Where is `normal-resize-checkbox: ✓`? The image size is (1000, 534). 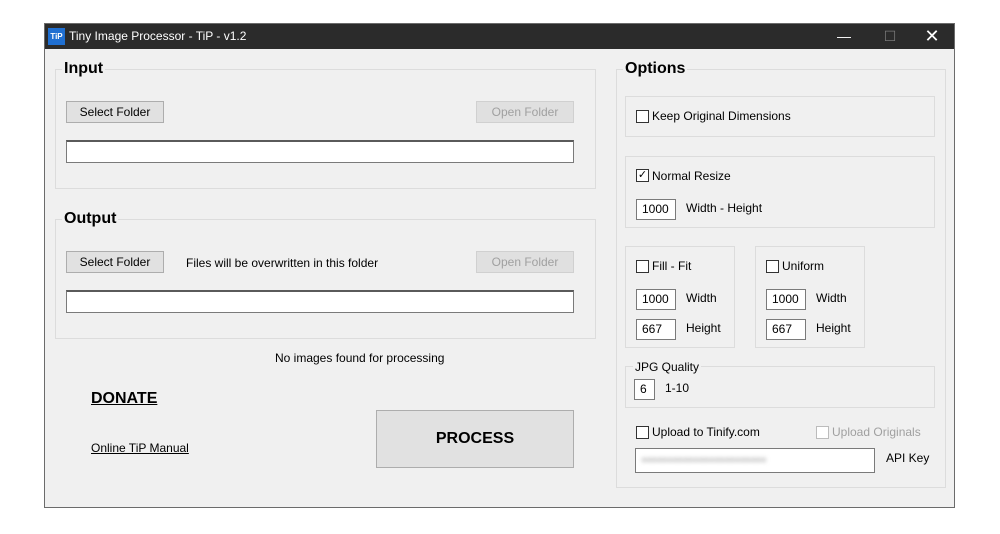
normal-resize-checkbox: ✓ is located at coordinates (642, 175).